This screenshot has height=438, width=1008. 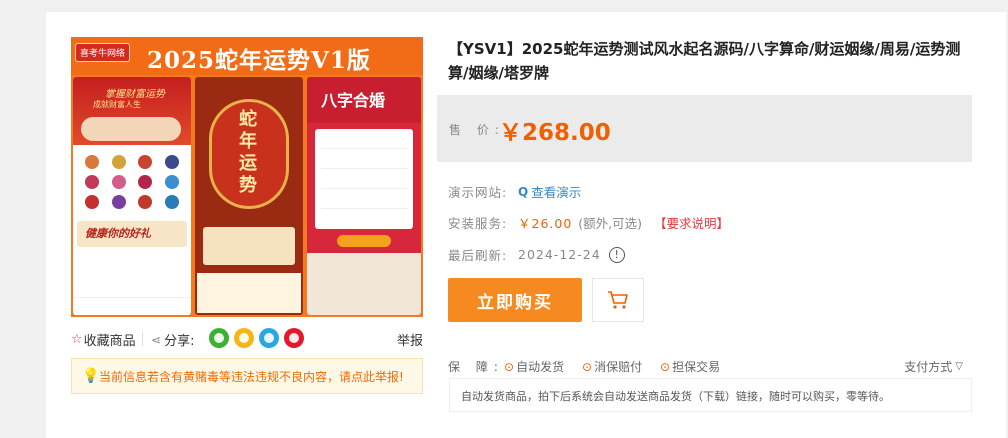 What do you see at coordinates (353, 100) in the screenshot?
I see `panel3-title: 八字合婚` at bounding box center [353, 100].